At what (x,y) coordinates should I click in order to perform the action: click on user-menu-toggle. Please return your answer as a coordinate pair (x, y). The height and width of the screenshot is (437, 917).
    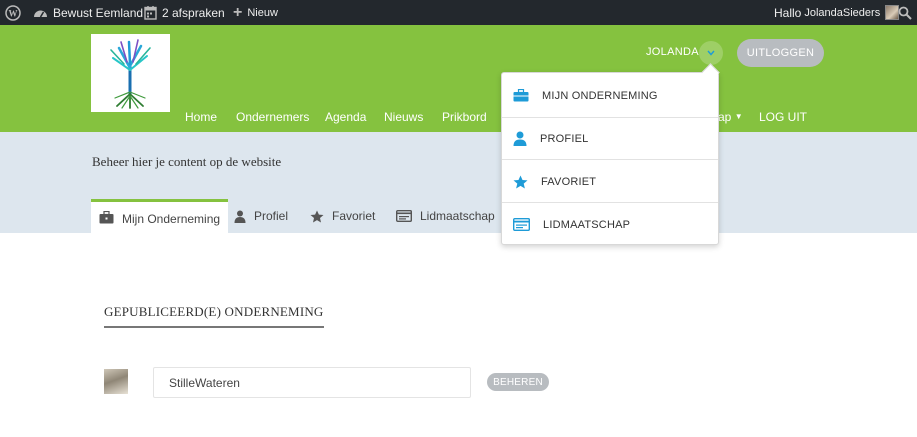
    Looking at the image, I should click on (711, 53).